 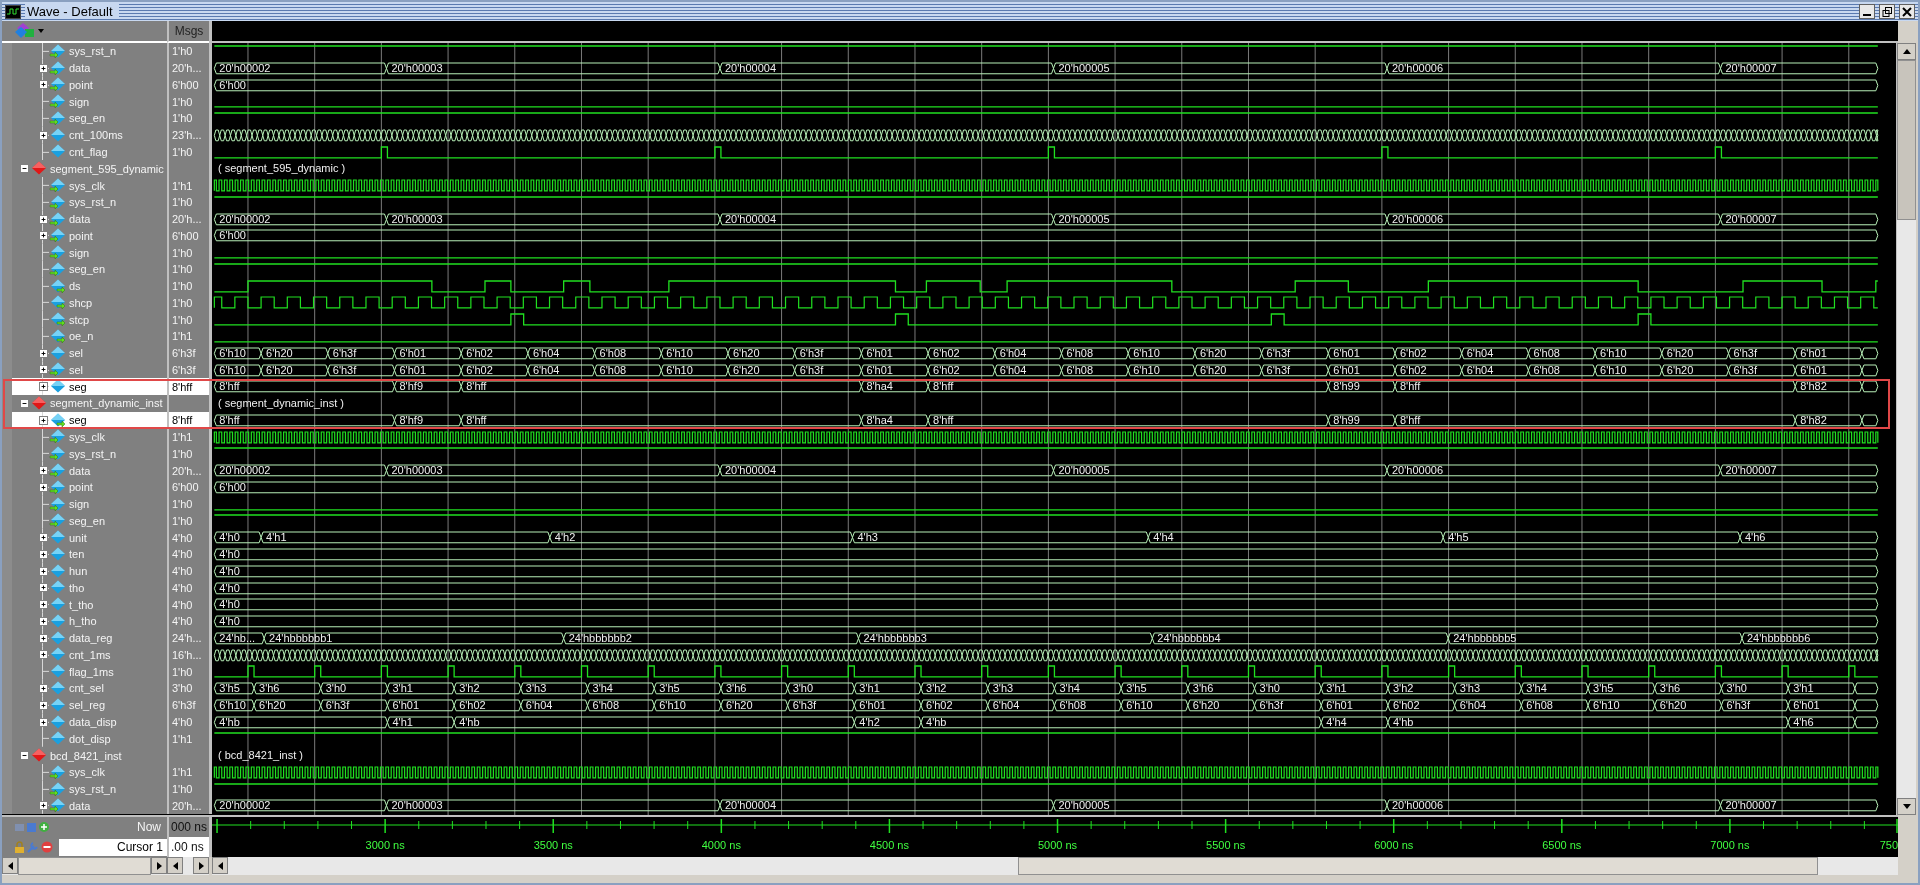 What do you see at coordinates (84, 672) in the screenshot?
I see `signal-row: flag_1ms` at bounding box center [84, 672].